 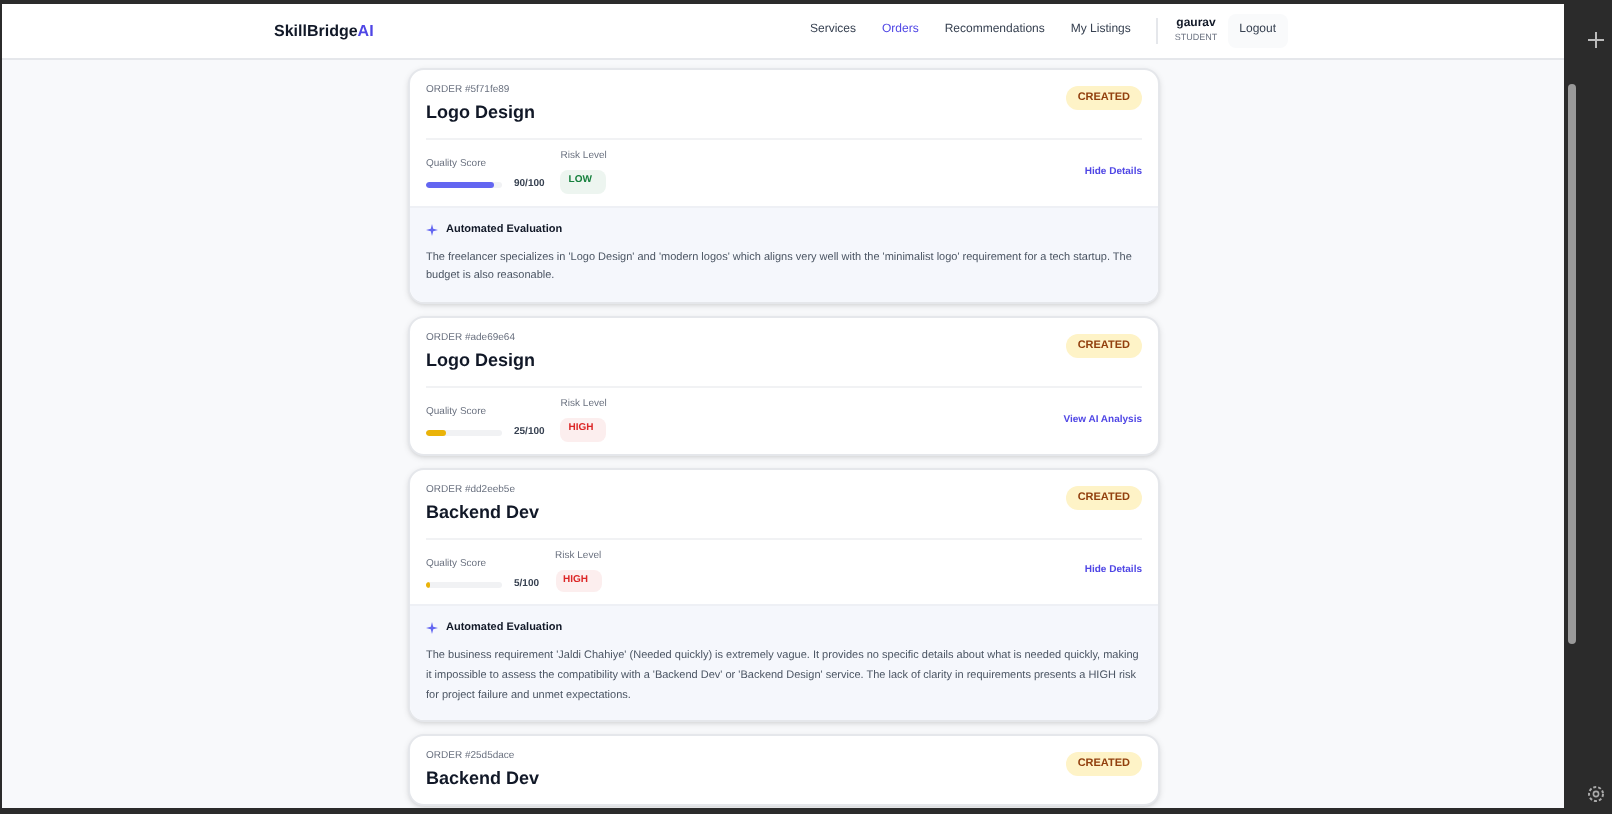 I want to click on brand-logo: SkillBridgeAI, so click(x=324, y=31).